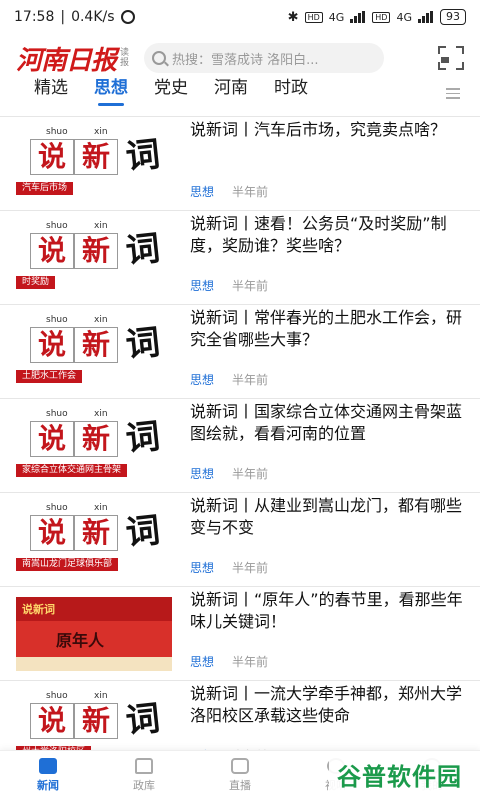  What do you see at coordinates (159, 58) in the screenshot?
I see `search-icon` at bounding box center [159, 58].